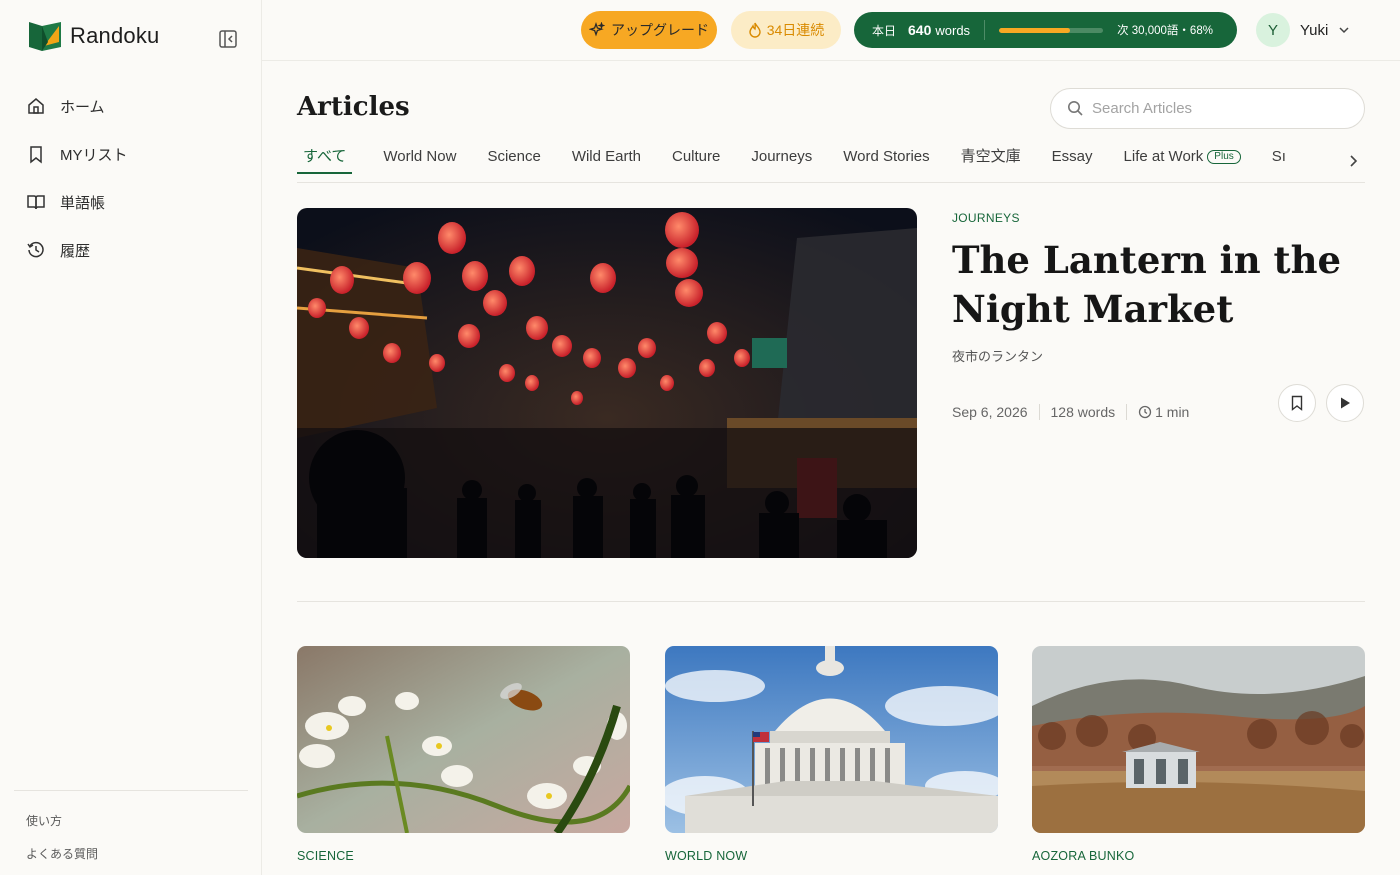 The height and width of the screenshot is (875, 1400). Describe the element at coordinates (781, 156) in the screenshot. I see `tab-journeys: Journeys` at that location.